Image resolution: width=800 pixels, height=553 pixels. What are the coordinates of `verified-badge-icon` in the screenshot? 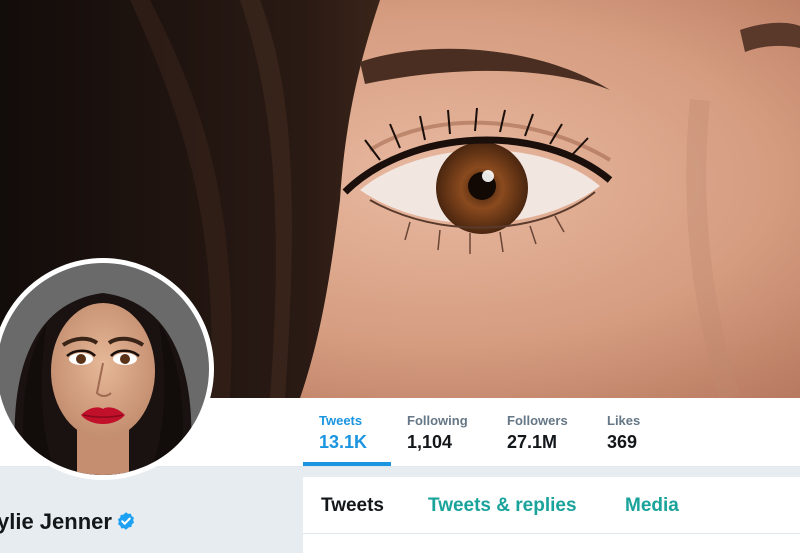 It's located at (126, 524).